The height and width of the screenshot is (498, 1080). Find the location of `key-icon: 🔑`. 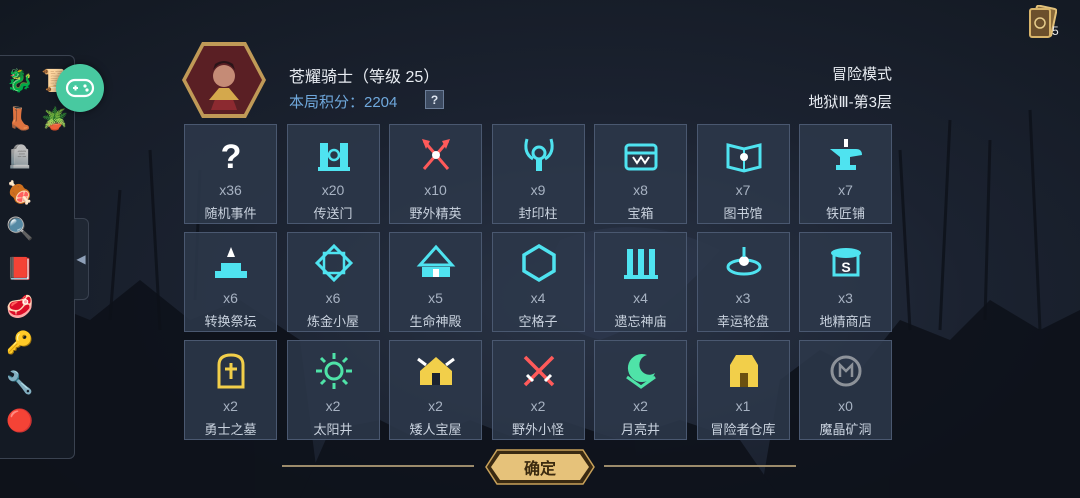

key-icon: 🔑 is located at coordinates (20, 343).